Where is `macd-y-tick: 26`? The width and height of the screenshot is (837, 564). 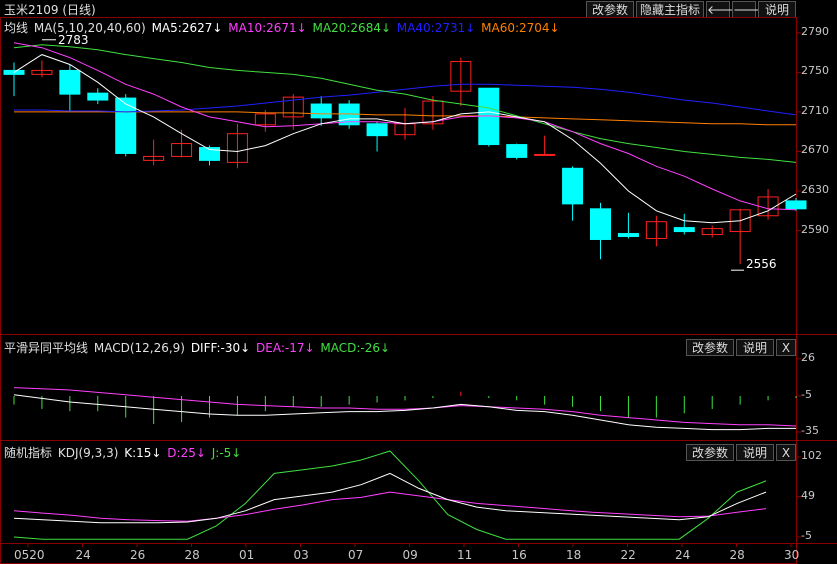
macd-y-tick: 26 is located at coordinates (808, 357).